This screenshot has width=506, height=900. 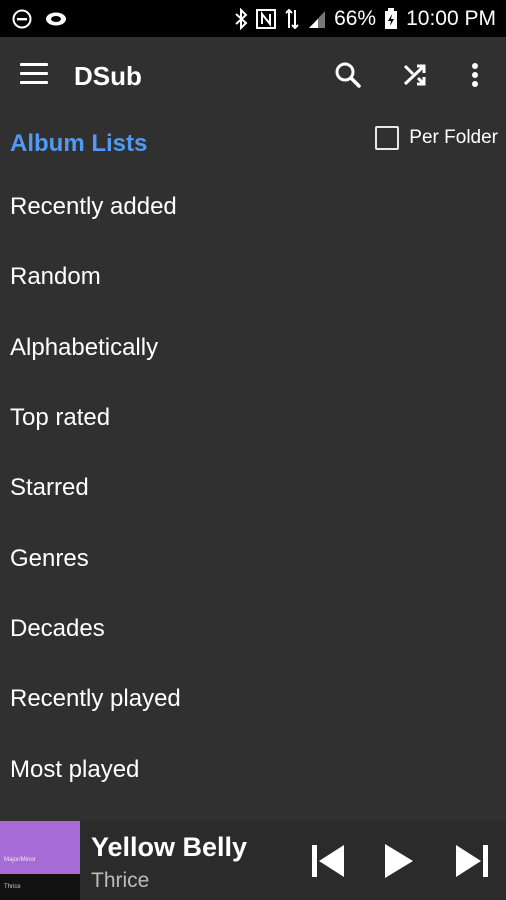 What do you see at coordinates (241, 18) in the screenshot?
I see `bluetooth-icon` at bounding box center [241, 18].